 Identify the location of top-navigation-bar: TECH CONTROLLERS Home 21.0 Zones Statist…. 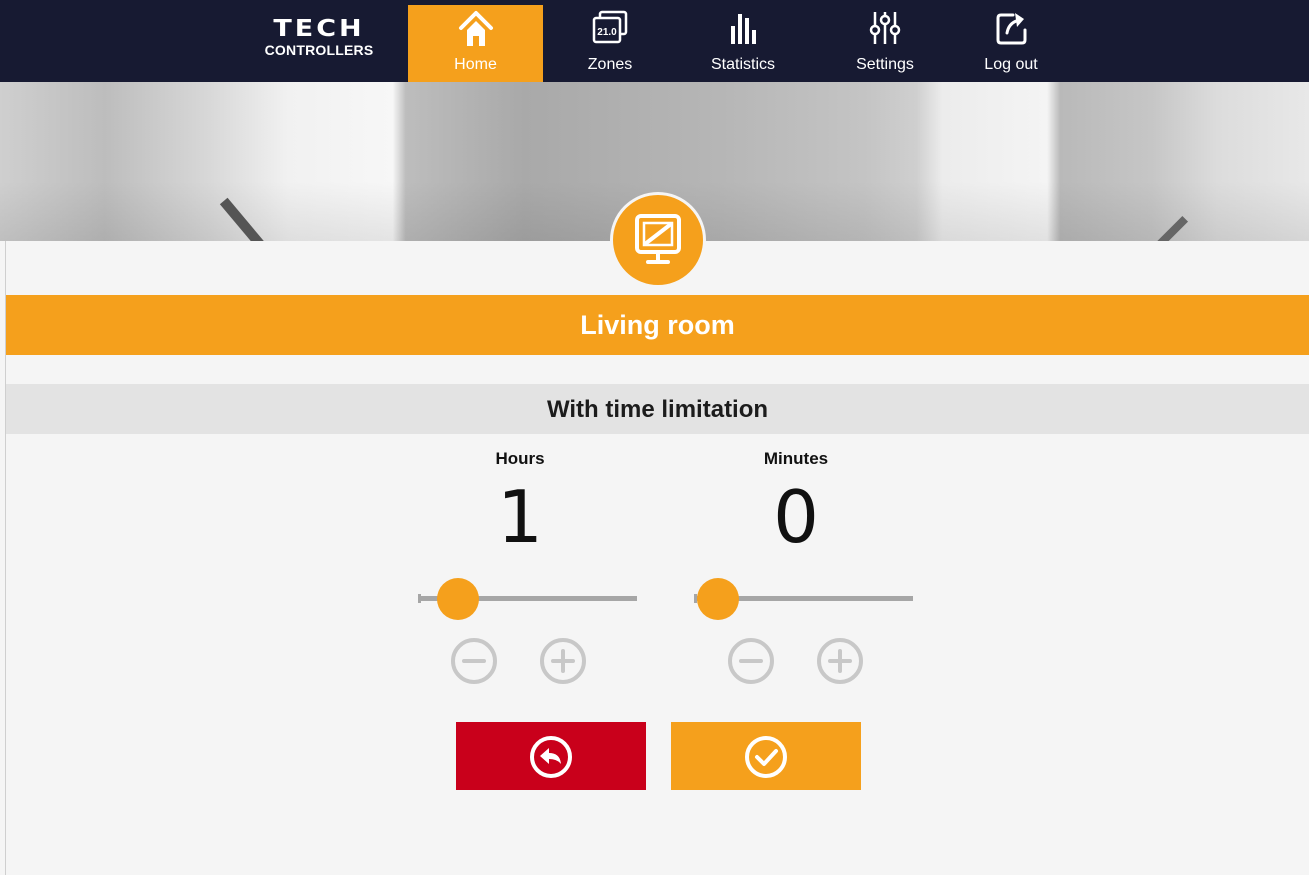
(654, 41).